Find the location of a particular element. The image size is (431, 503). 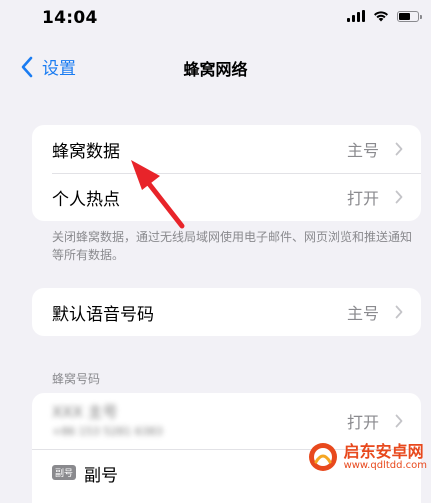

row-label: 副号 is located at coordinates (101, 476).